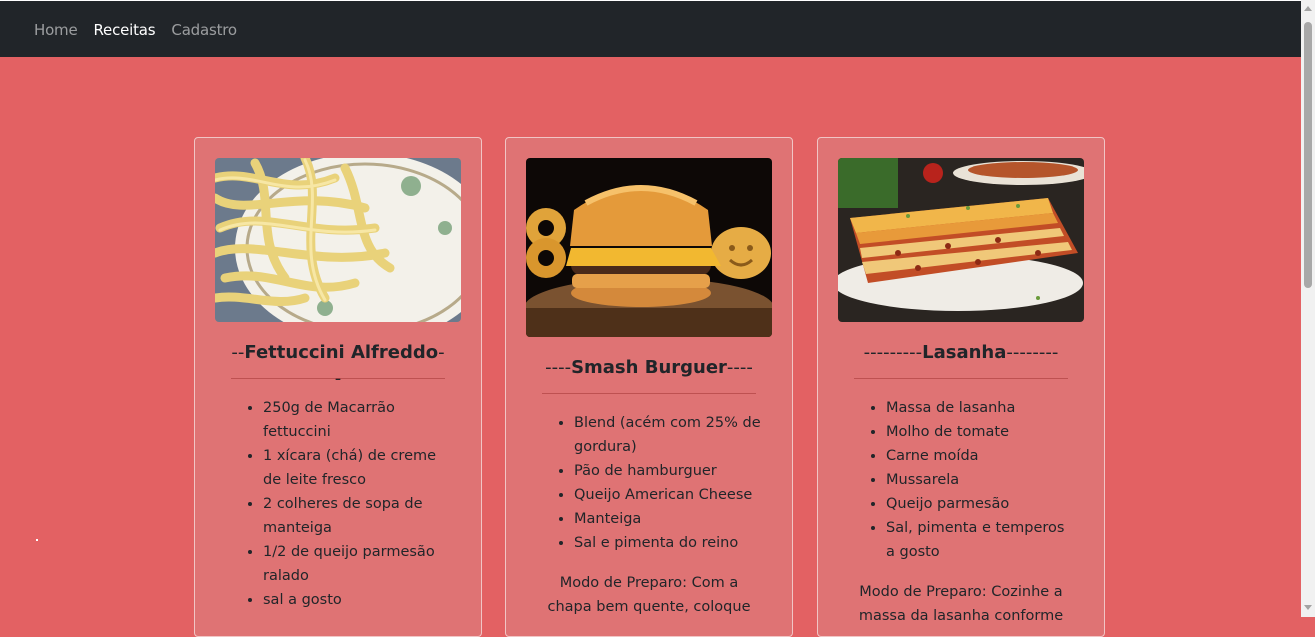 This screenshot has width=1315, height=637. Describe the element at coordinates (668, 543) in the screenshot. I see `list-item: Sal e pimenta do reino` at that location.